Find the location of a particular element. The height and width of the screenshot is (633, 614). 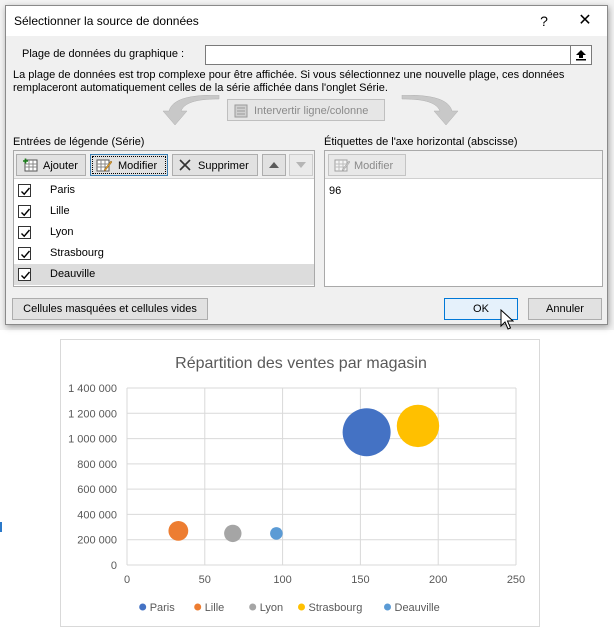

move-up-button is located at coordinates (274, 165).